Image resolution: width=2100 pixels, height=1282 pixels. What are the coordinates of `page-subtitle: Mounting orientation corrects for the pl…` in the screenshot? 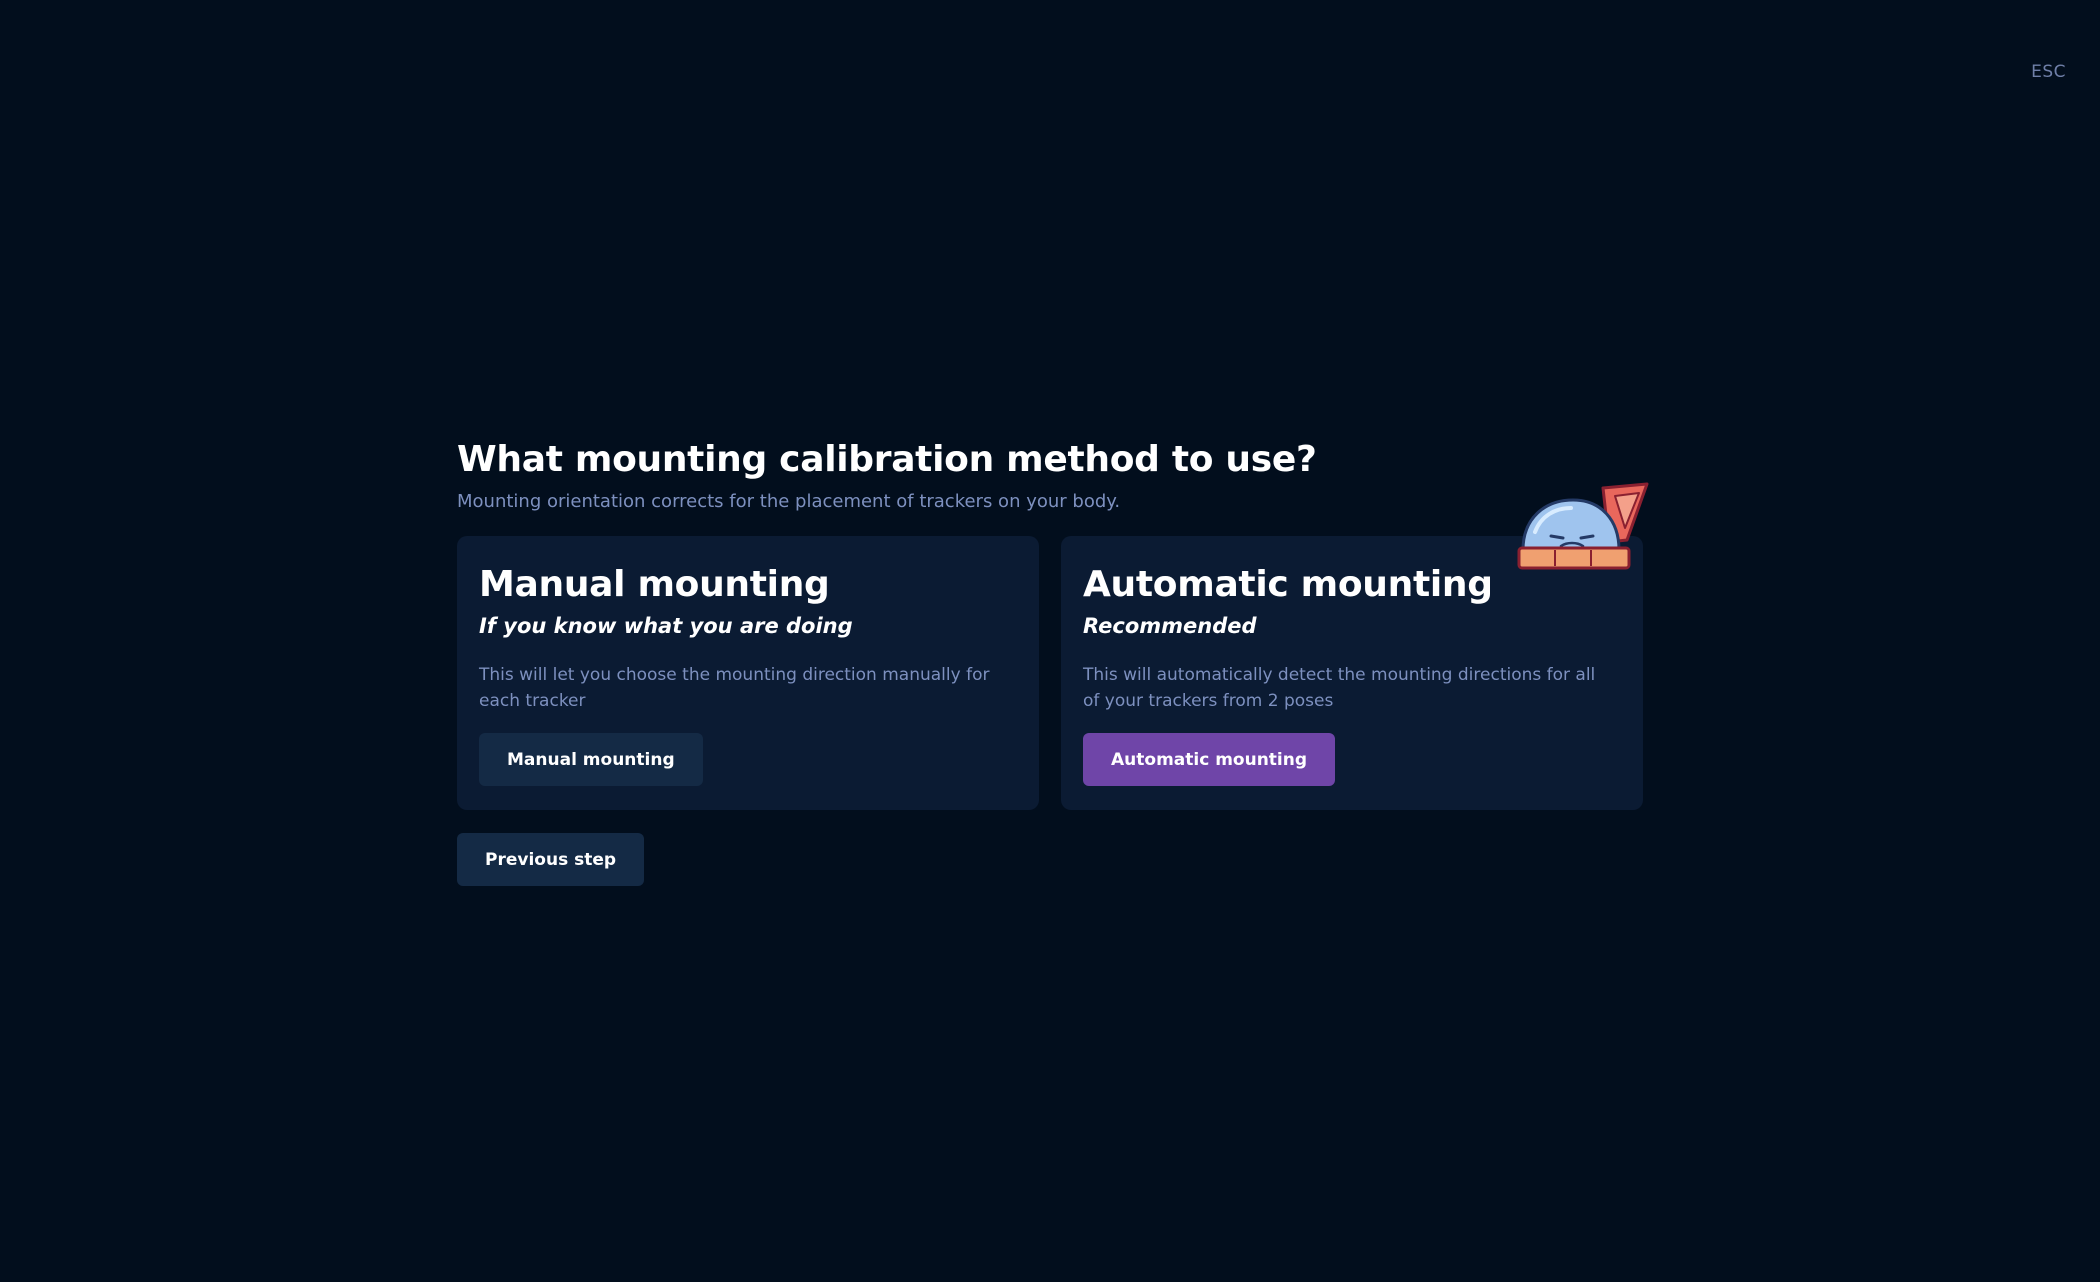 It's located at (789, 501).